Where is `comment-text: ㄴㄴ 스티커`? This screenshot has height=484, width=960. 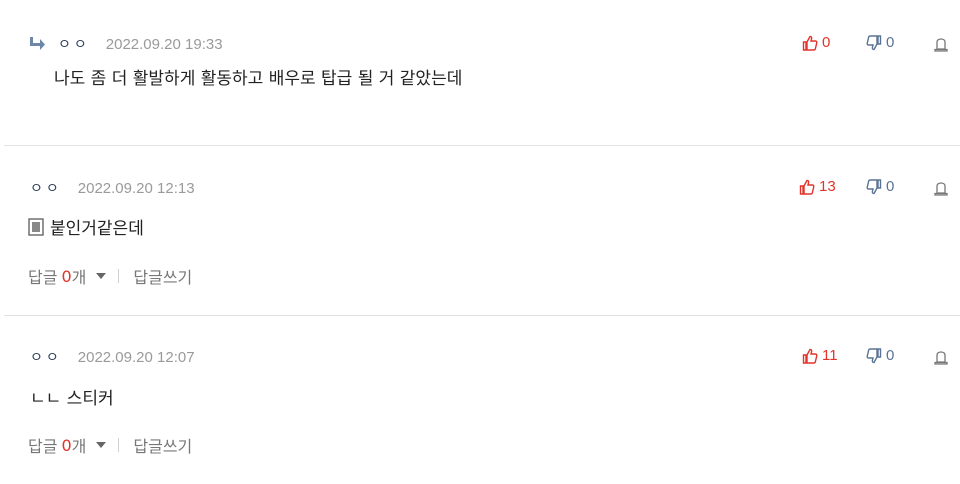
comment-text: ㄴㄴ 스티커 is located at coordinates (72, 399).